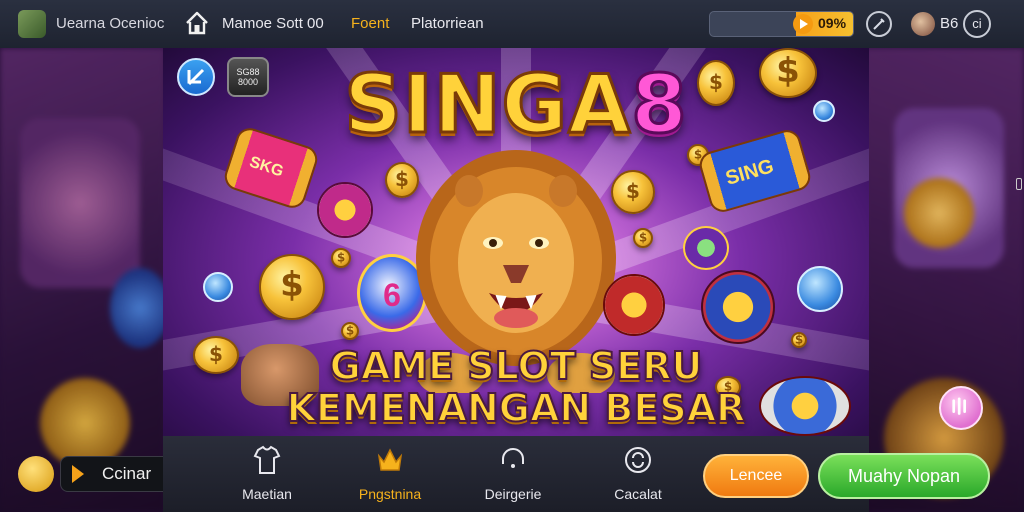  What do you see at coordinates (1019, 184) in the screenshot?
I see `side-button-icon` at bounding box center [1019, 184].